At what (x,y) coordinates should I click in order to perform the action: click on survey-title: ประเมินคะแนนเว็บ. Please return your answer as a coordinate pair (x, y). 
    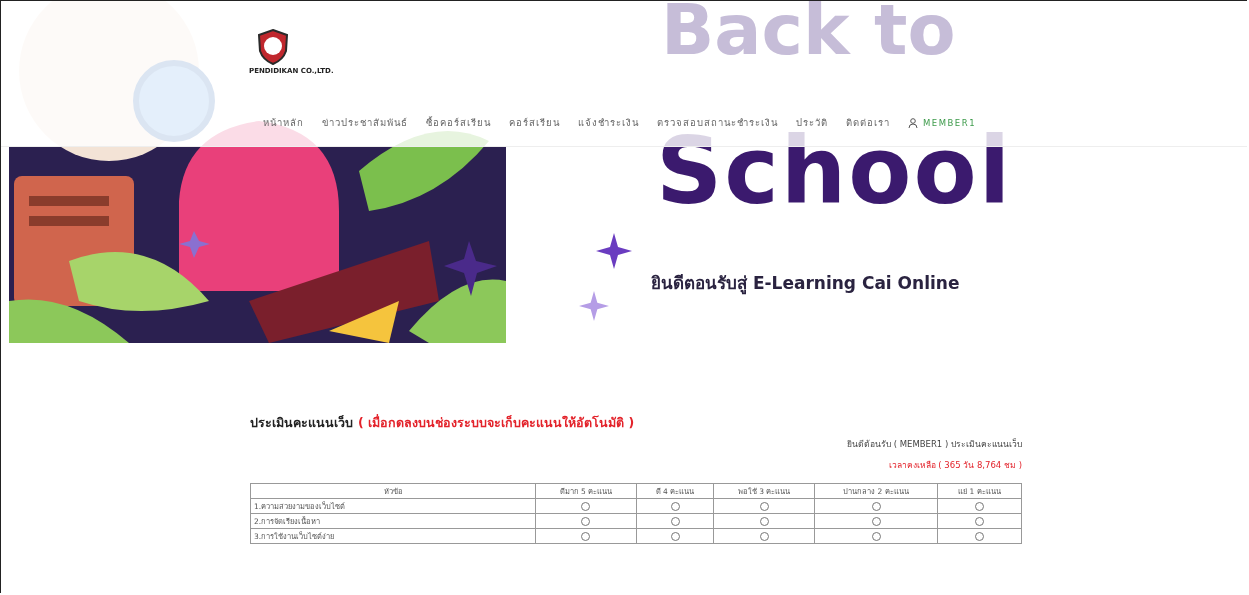
    Looking at the image, I should click on (301, 423).